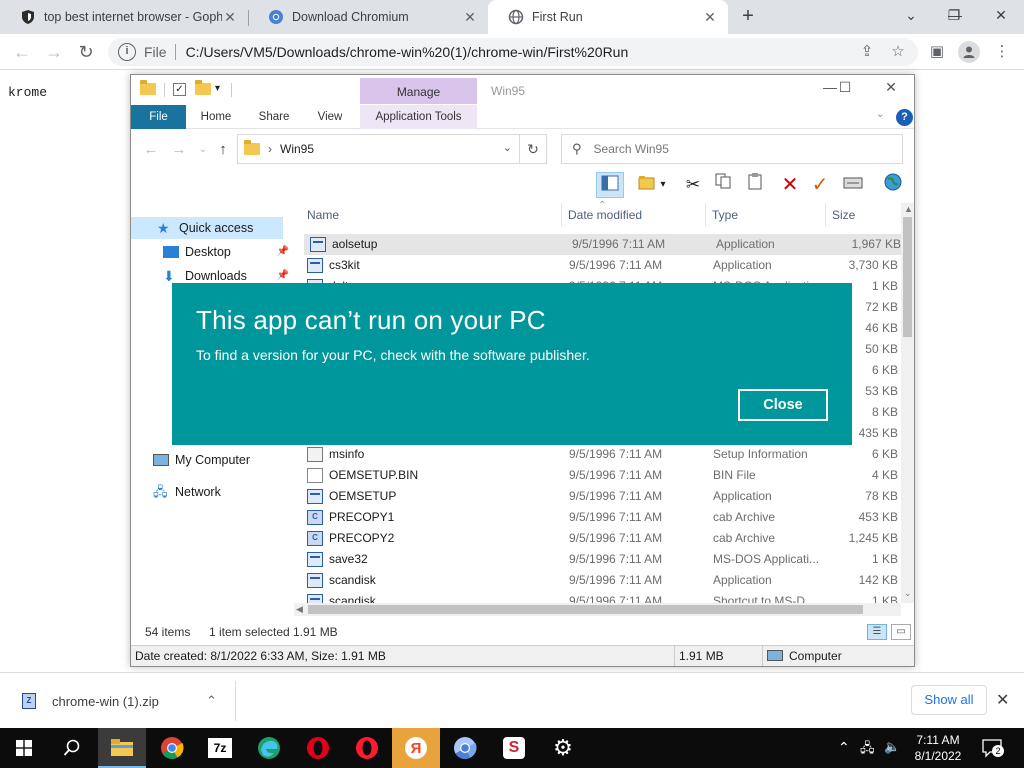 This screenshot has width=1024, height=768. What do you see at coordinates (216, 117) in the screenshot?
I see `tab-home: Home` at bounding box center [216, 117].